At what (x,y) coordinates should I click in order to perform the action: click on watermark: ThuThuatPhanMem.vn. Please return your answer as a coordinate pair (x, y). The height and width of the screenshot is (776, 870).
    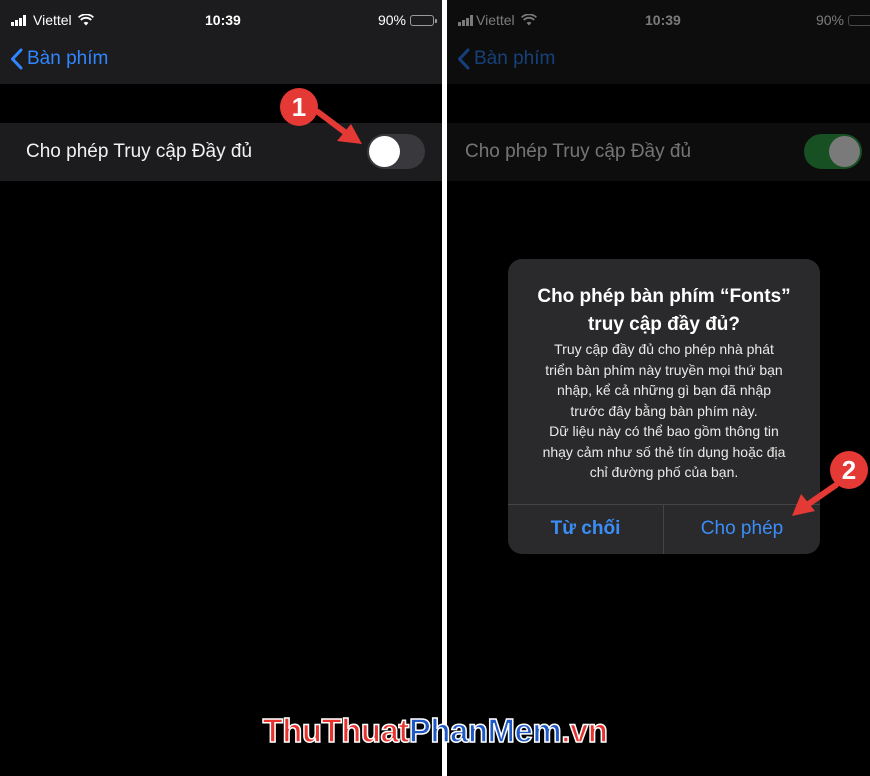
    Looking at the image, I should click on (435, 730).